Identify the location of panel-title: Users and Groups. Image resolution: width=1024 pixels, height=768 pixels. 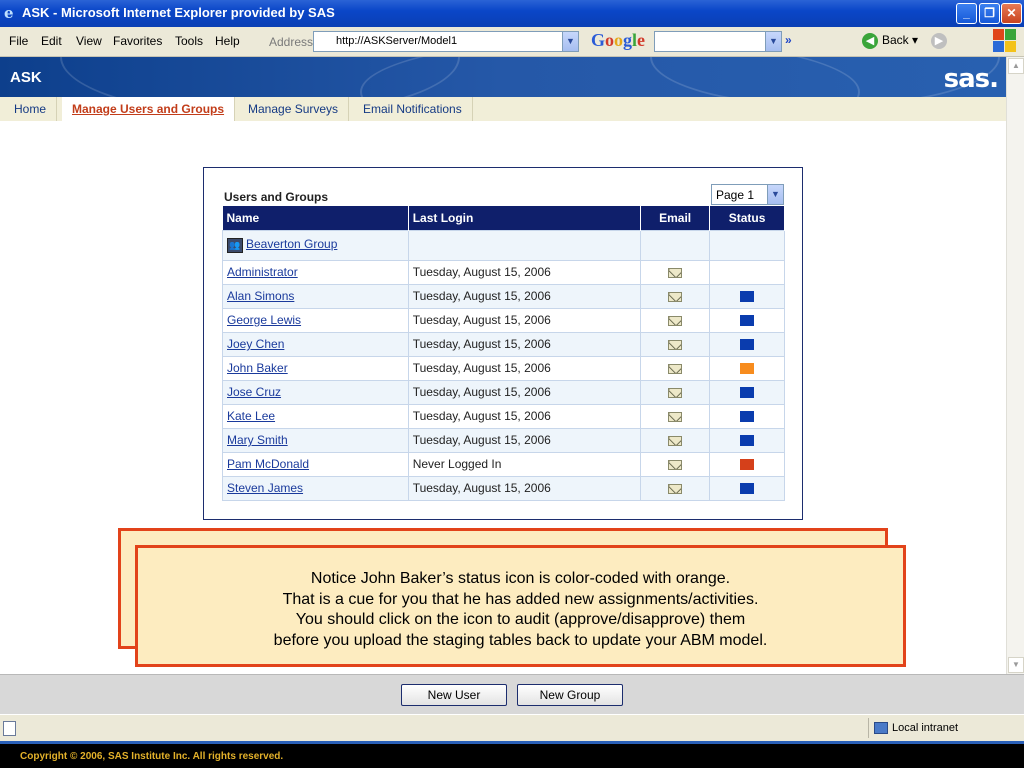
(276, 197).